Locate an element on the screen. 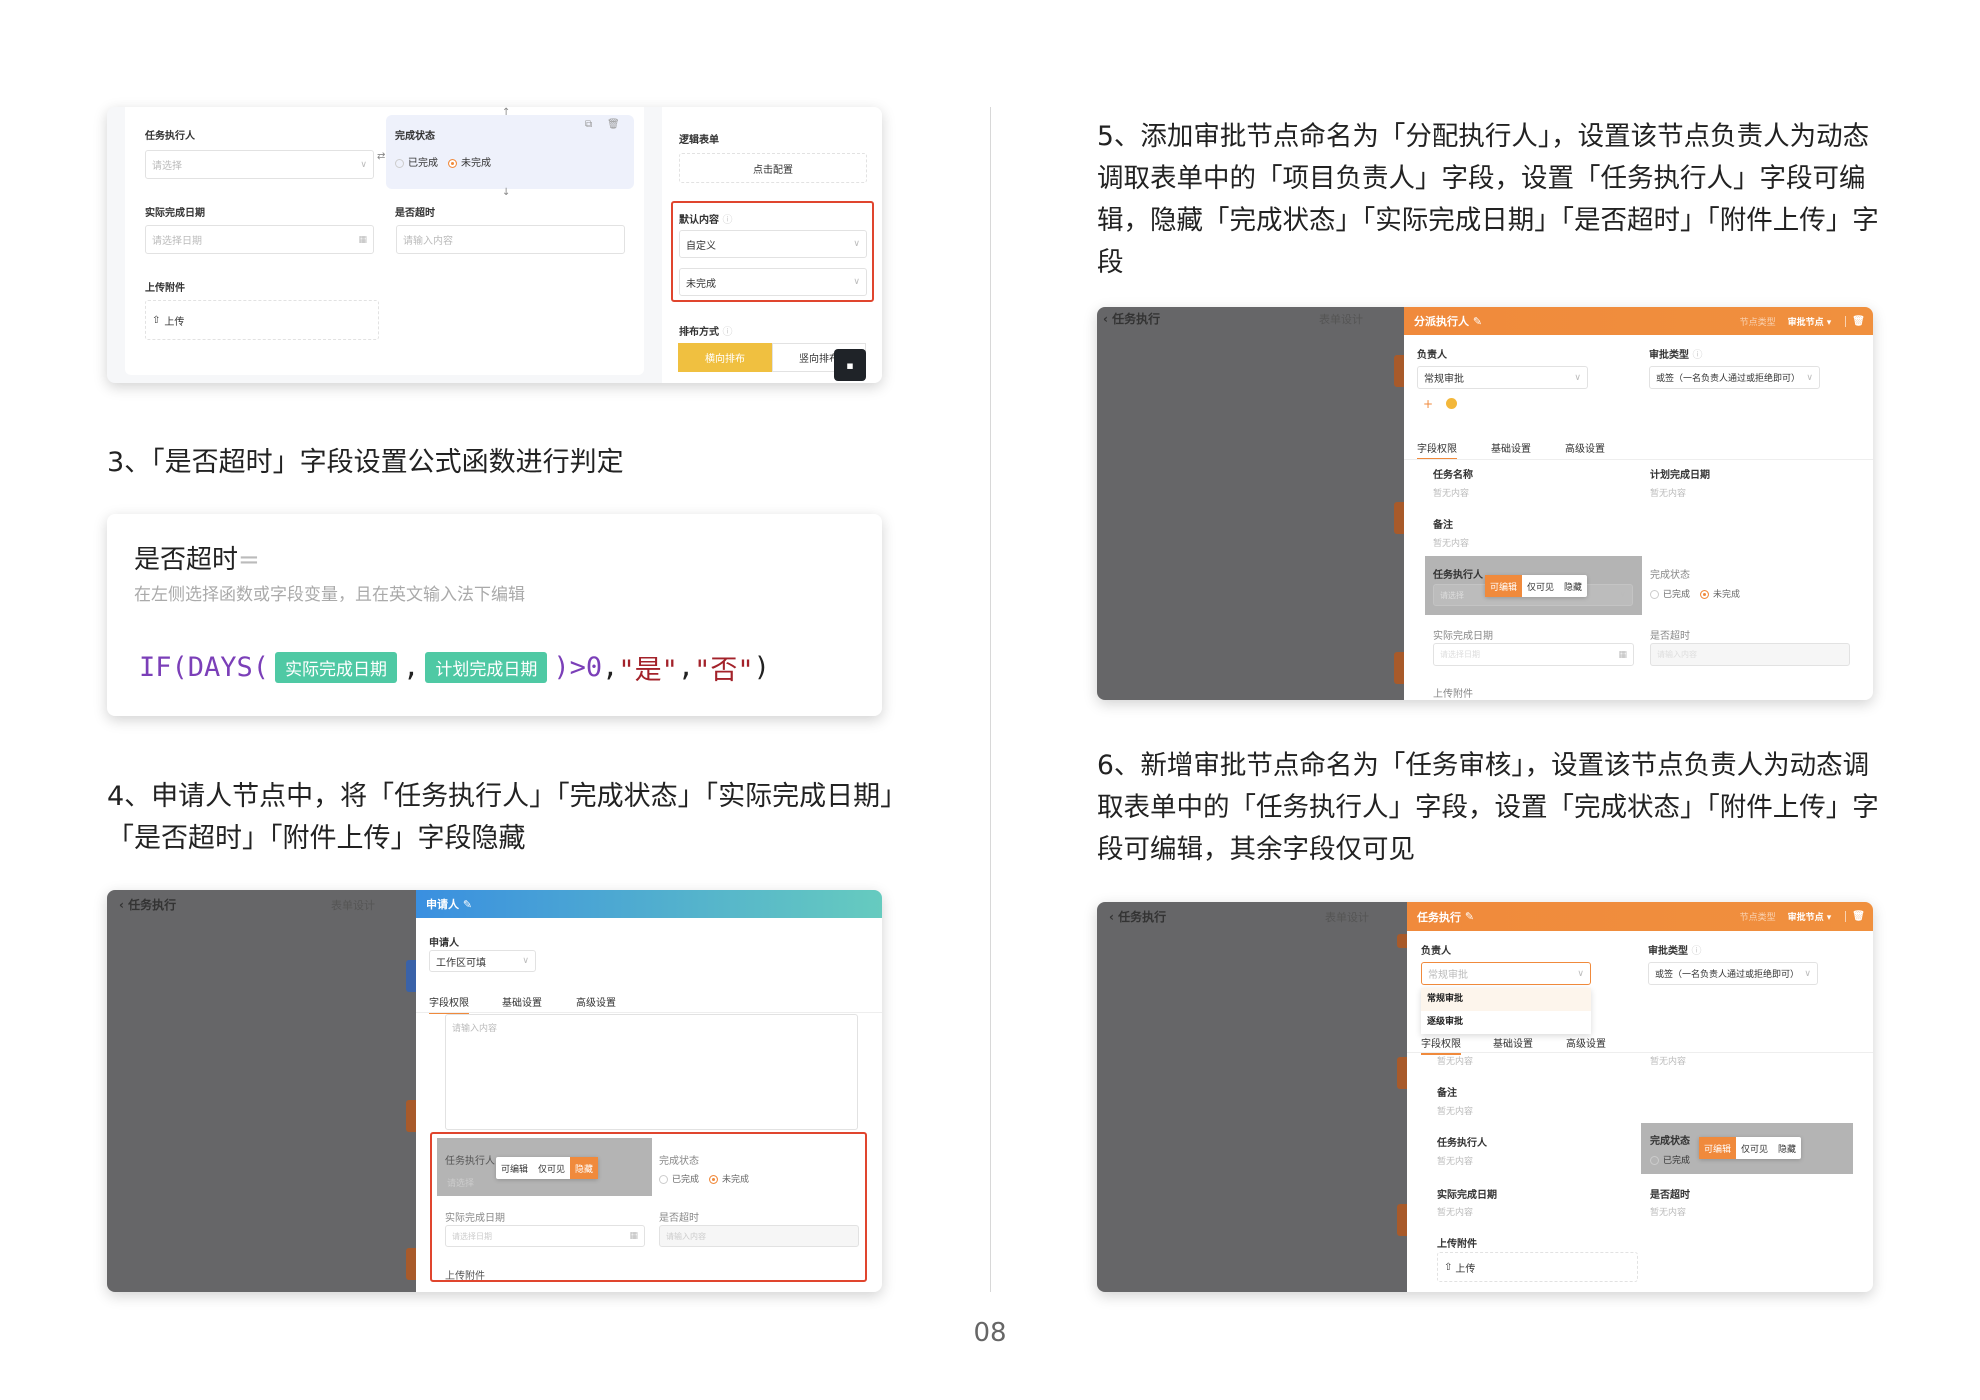  close-paren: ) is located at coordinates (761, 667).